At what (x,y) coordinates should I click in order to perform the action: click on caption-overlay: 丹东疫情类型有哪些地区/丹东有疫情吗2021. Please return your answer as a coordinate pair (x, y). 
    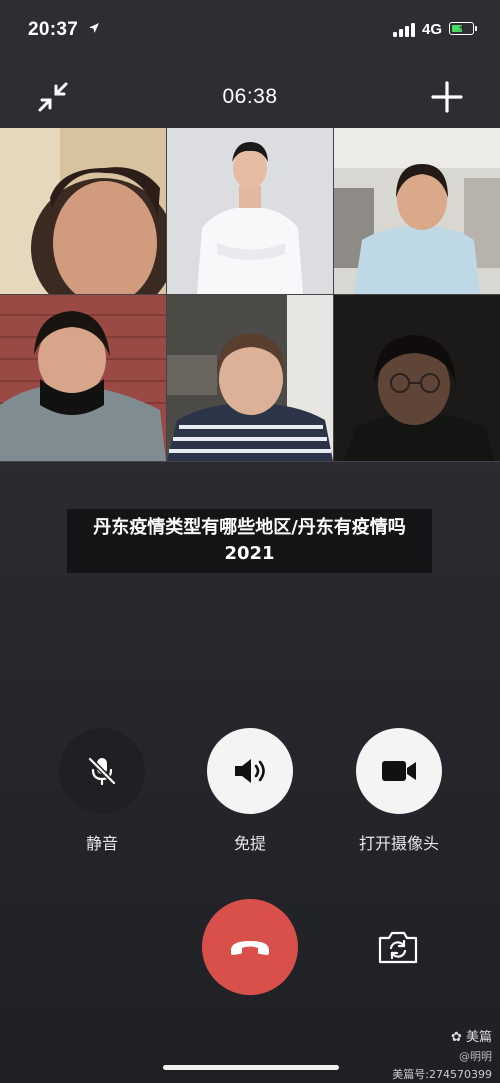
    Looking at the image, I should click on (249, 541).